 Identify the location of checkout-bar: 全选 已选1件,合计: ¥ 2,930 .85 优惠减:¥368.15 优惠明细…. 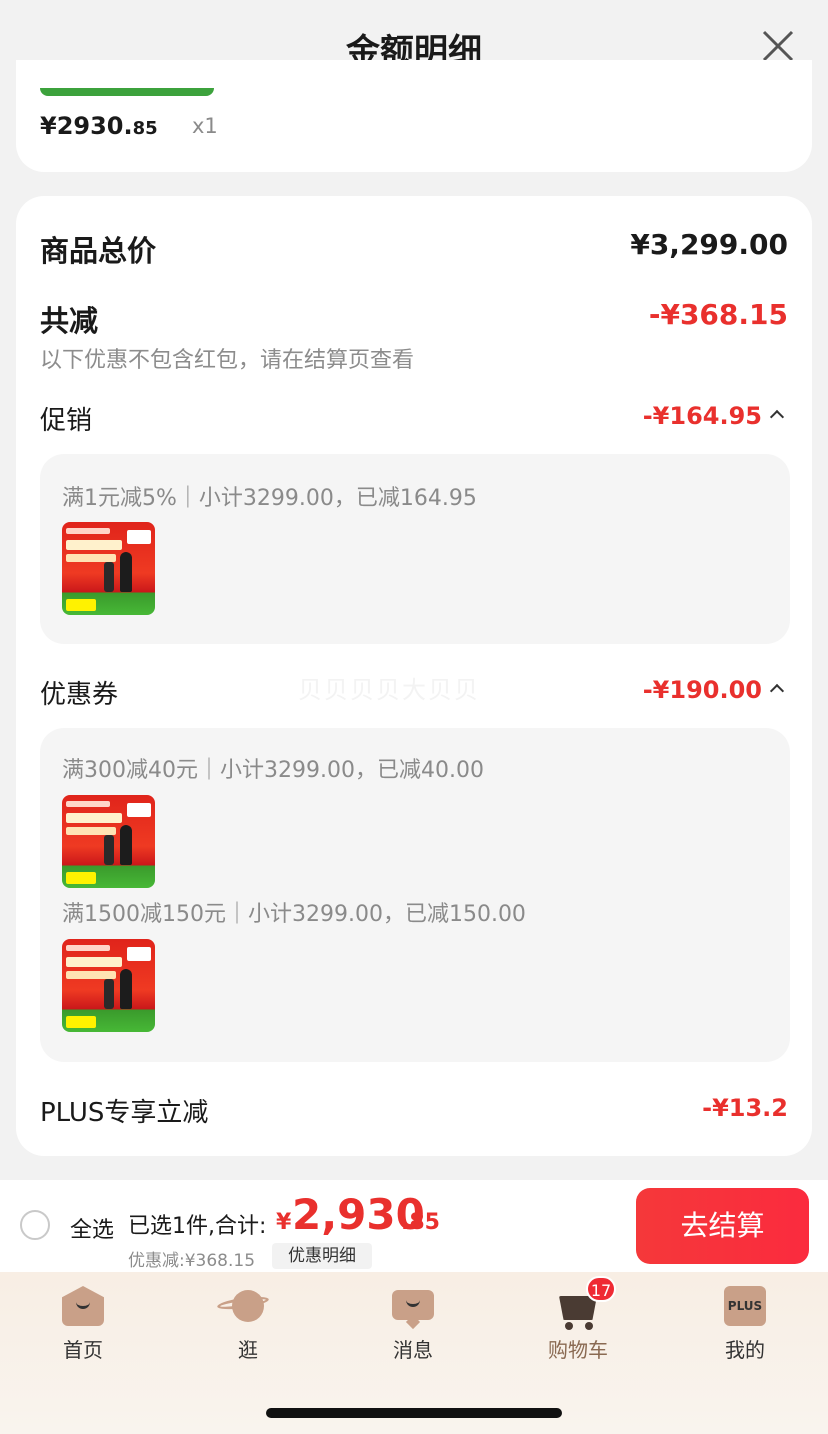
(414, 1226).